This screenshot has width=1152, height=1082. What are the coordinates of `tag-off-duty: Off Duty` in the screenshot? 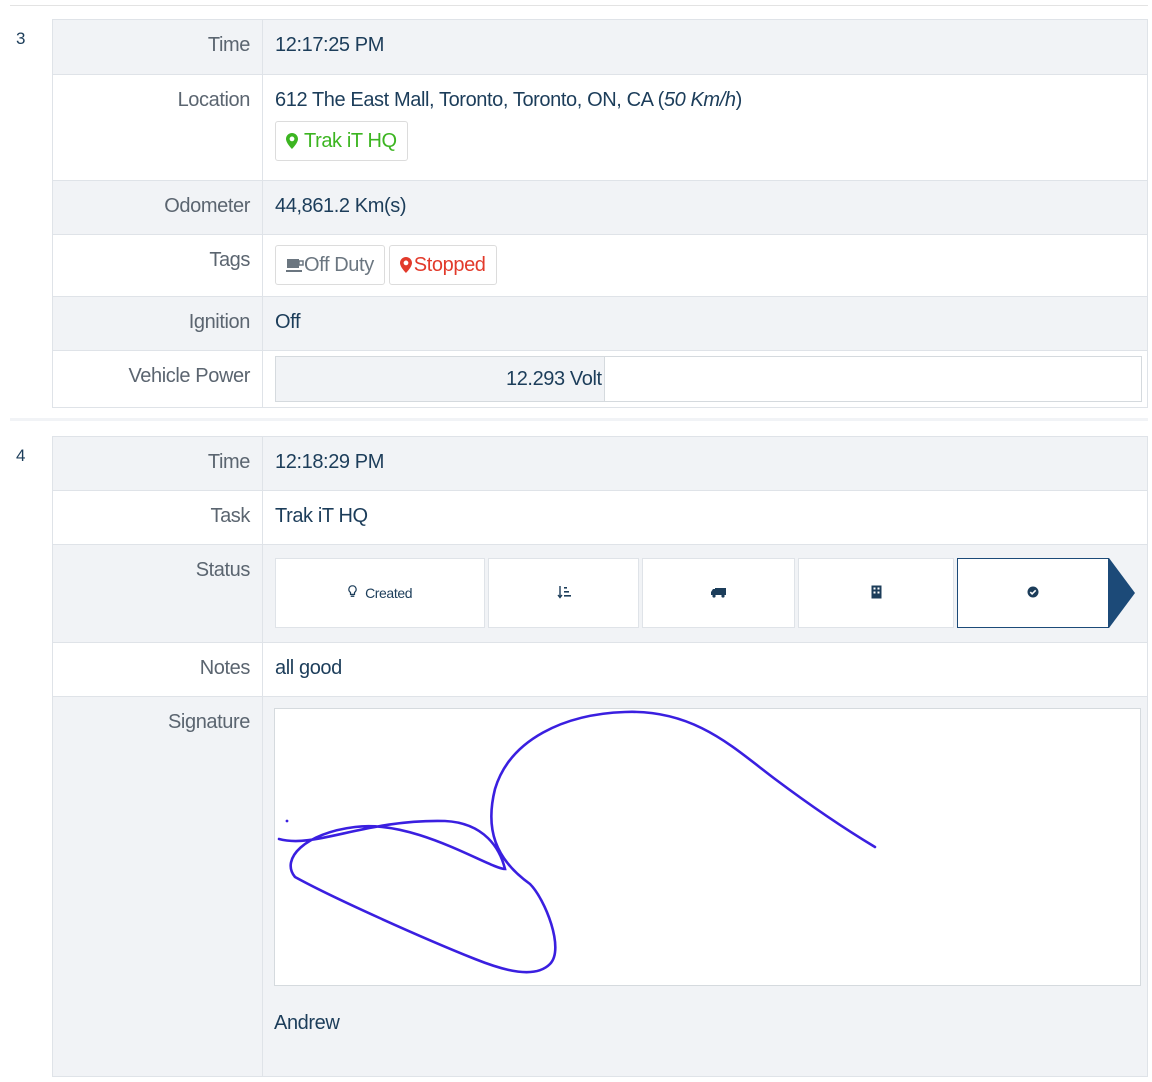 It's located at (330, 265).